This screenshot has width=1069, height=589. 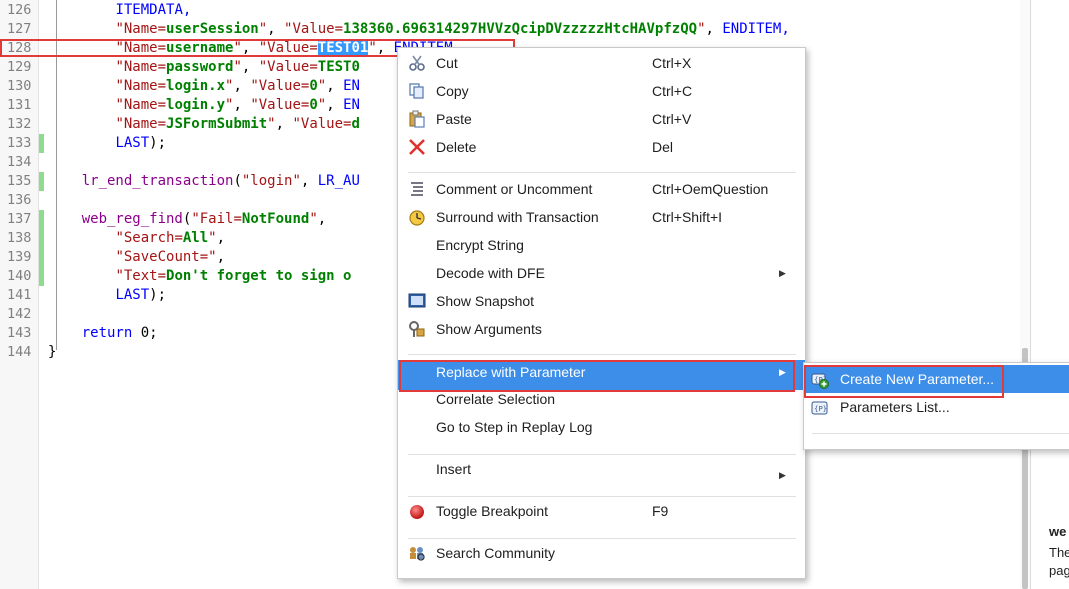 What do you see at coordinates (601, 189) in the screenshot?
I see `menu-item-comment: Comment or Uncomment Ctrl+OemQuestion` at bounding box center [601, 189].